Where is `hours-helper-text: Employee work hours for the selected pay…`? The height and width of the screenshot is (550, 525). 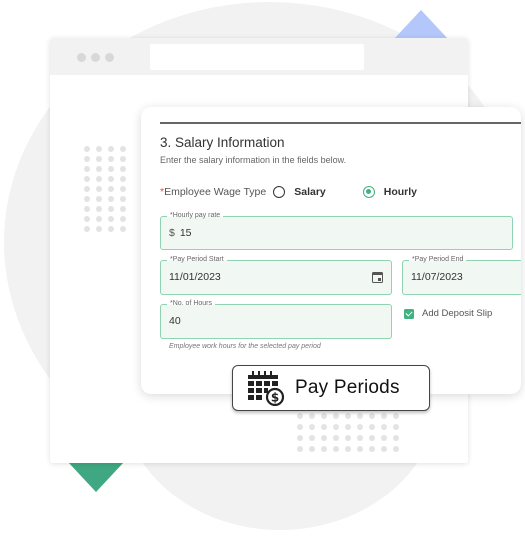 hours-helper-text: Employee work hours for the selected pay… is located at coordinates (245, 346).